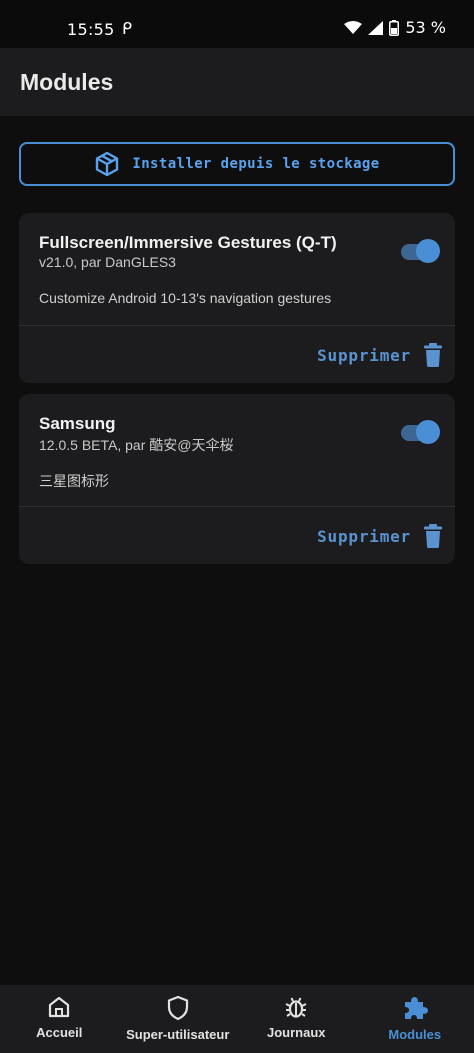 The image size is (474, 1053). I want to click on notification-icon: ᑭ, so click(127, 28).